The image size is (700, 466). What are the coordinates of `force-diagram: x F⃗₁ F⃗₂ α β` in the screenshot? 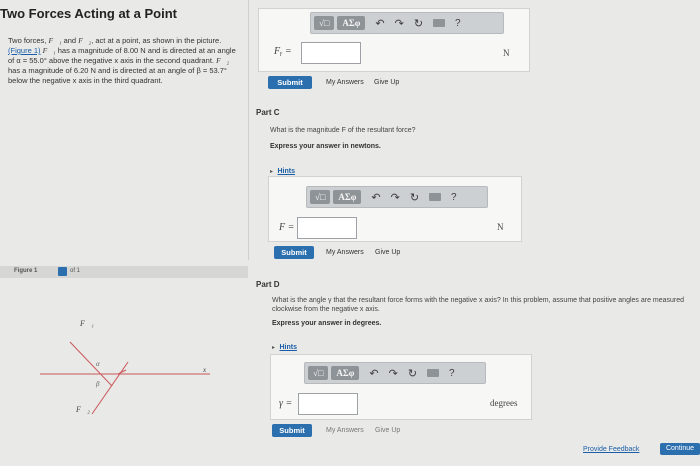 It's located at (125, 367).